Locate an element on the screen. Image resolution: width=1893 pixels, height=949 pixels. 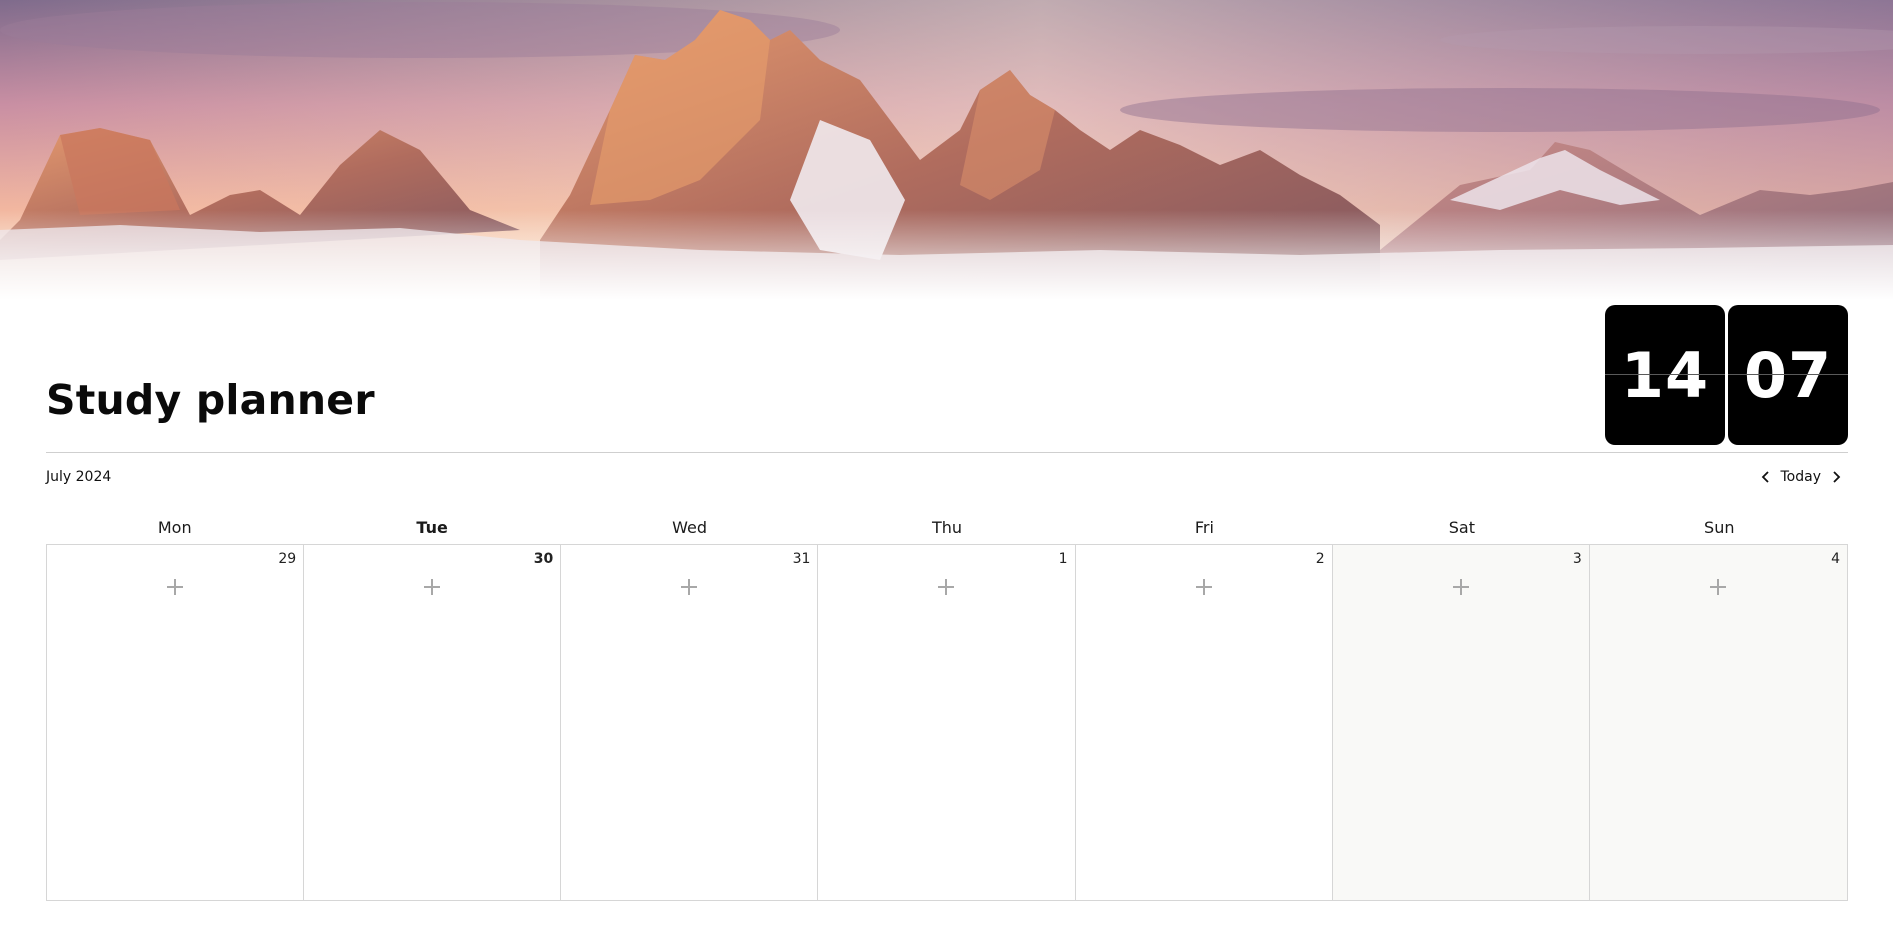
day-cell-fri: 2 is located at coordinates (1204, 722).